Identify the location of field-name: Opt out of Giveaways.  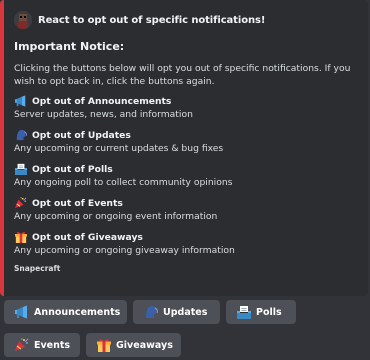
(87, 237).